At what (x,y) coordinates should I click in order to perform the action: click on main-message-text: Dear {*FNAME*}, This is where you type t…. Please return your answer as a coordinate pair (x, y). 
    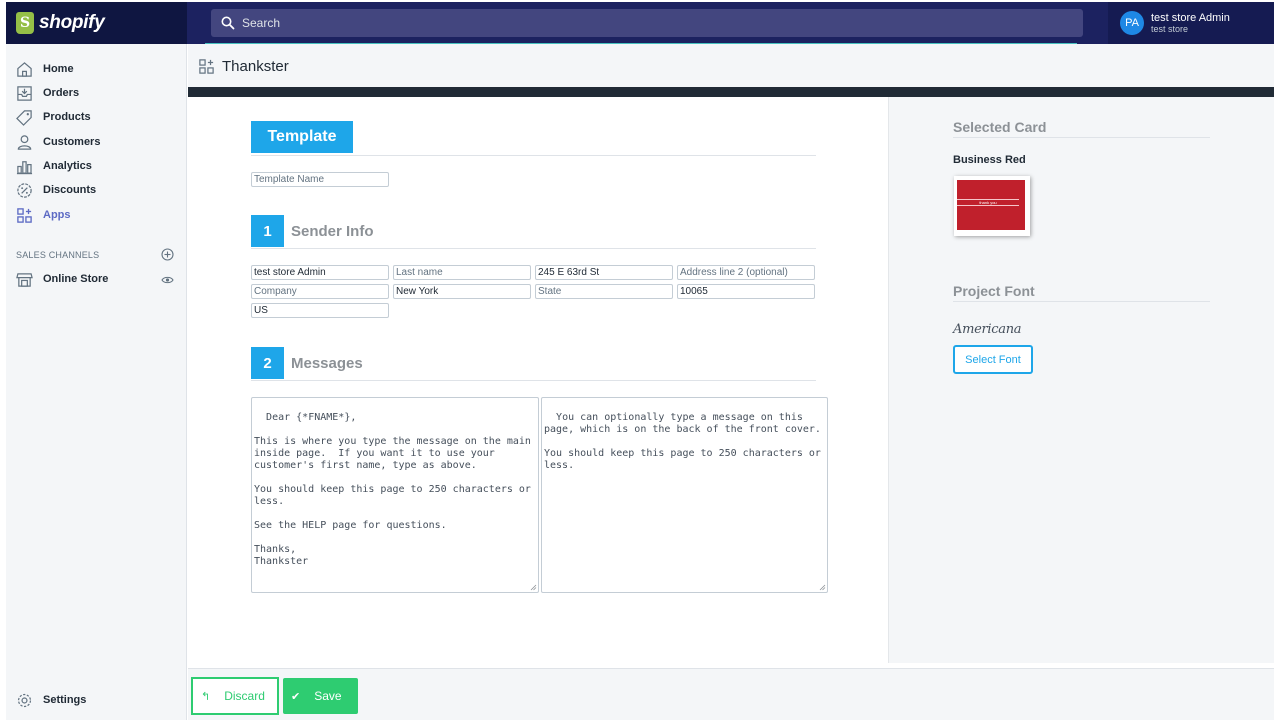
    Looking at the image, I should click on (395, 489).